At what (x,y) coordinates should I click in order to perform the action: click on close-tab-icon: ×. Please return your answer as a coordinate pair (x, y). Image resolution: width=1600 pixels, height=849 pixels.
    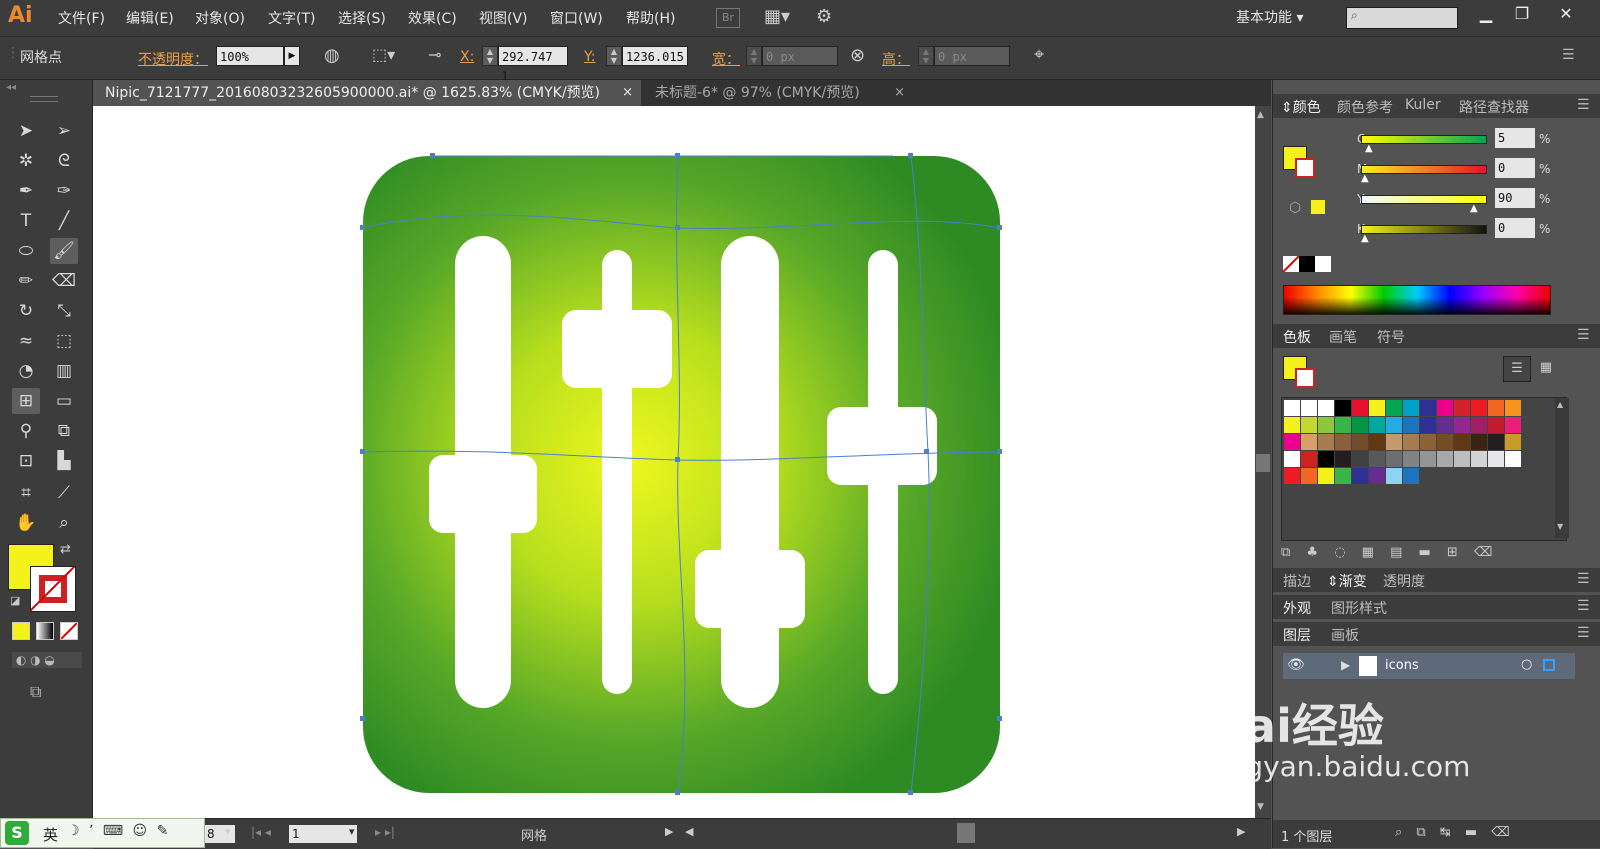
    Looking at the image, I should click on (899, 93).